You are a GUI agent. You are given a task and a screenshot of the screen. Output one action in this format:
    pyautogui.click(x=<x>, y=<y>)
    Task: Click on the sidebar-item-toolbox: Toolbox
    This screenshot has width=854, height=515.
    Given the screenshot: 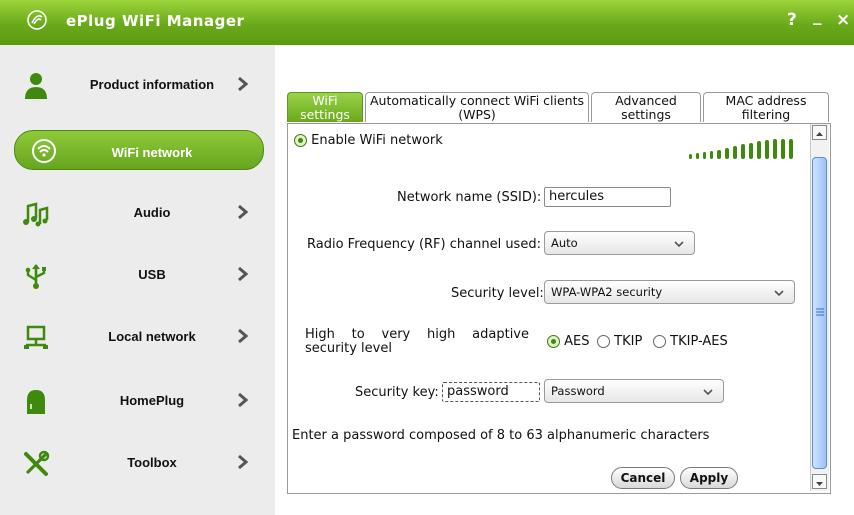 What is the action you would take?
    pyautogui.click(x=137, y=464)
    